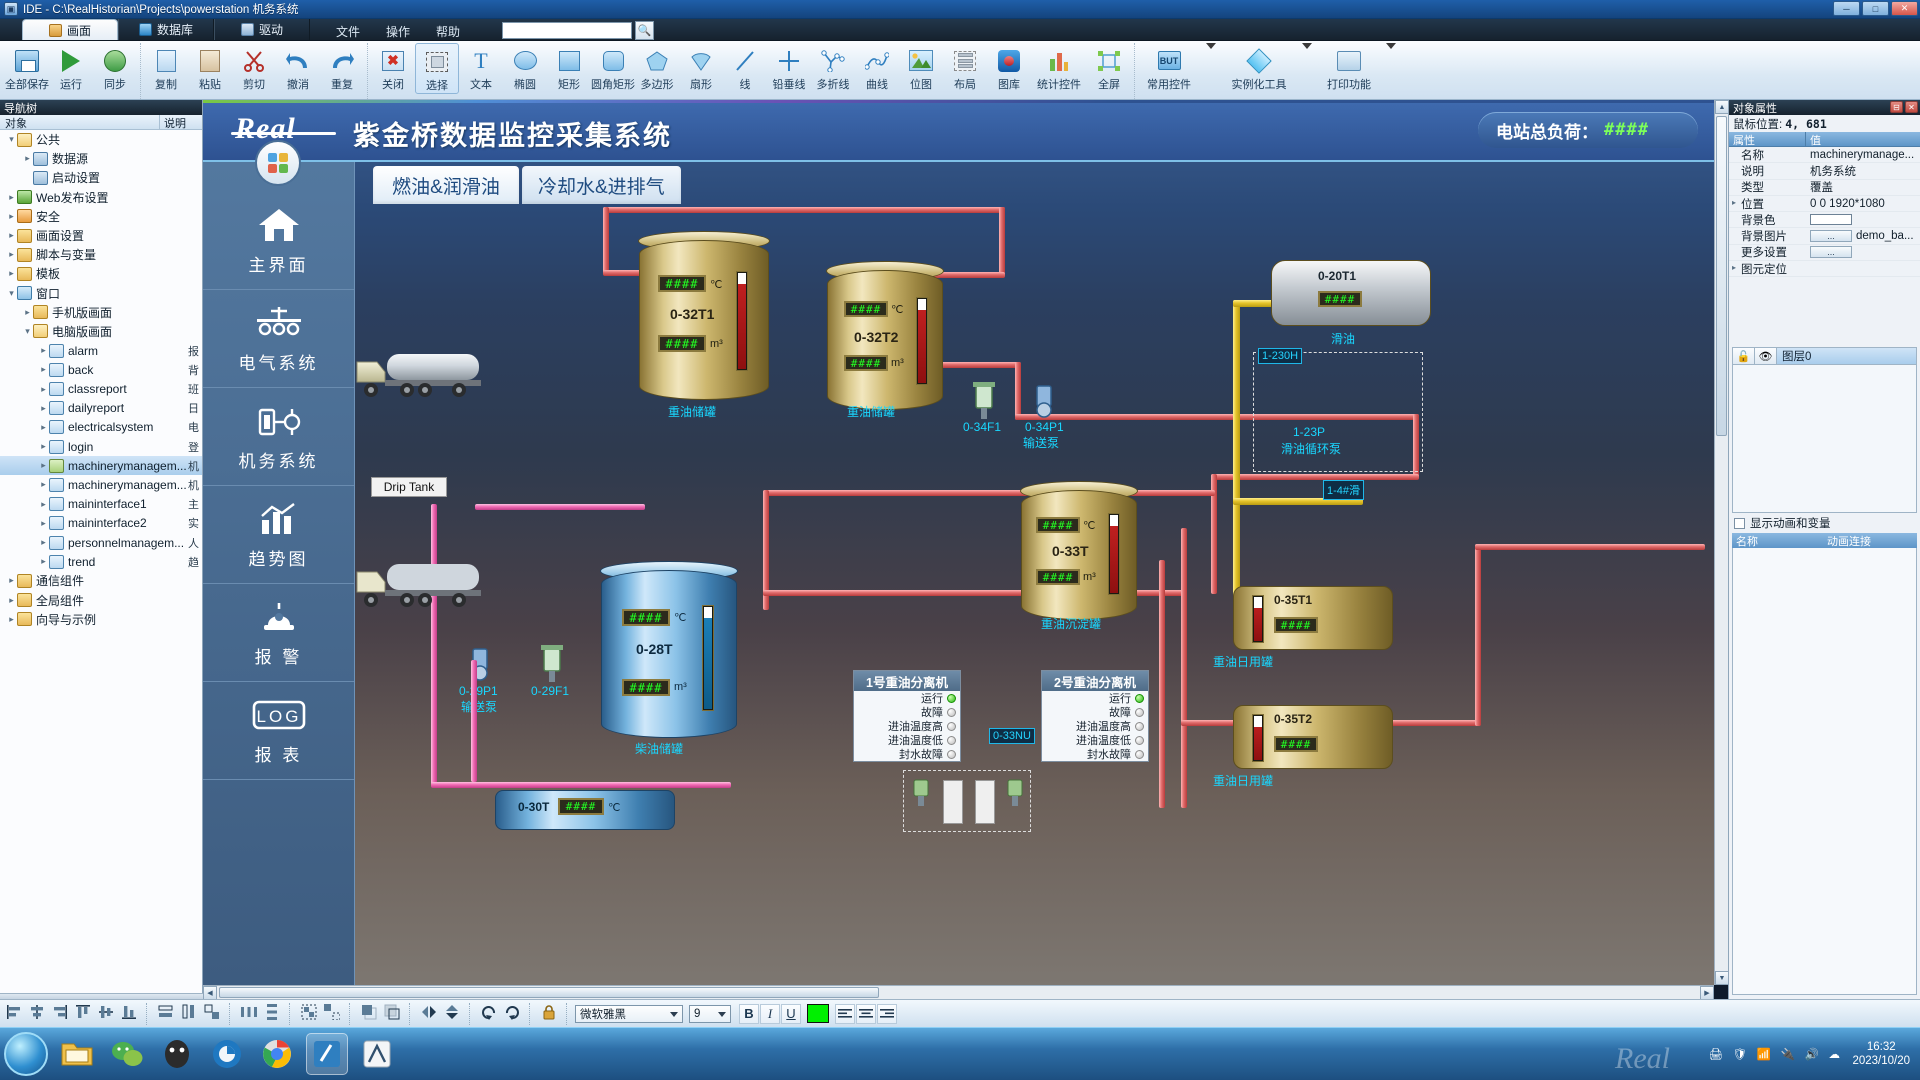 The width and height of the screenshot is (1920, 1080). Describe the element at coordinates (1739, 1054) in the screenshot. I see `shield-icon: 🛡` at that location.